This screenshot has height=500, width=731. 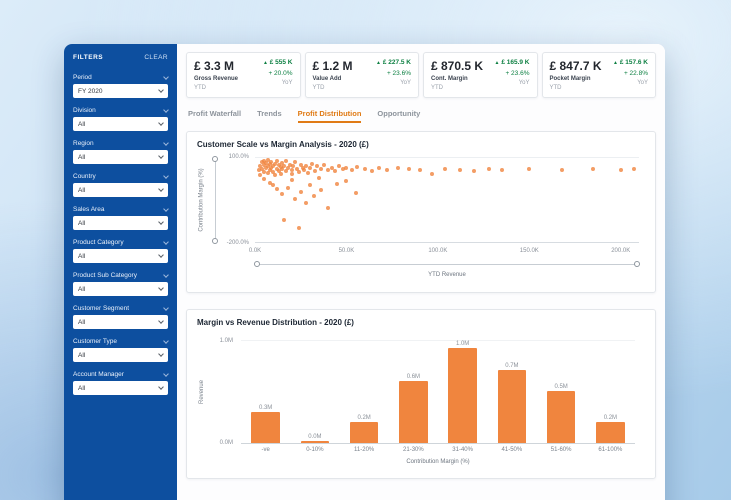 What do you see at coordinates (120, 322) in the screenshot?
I see `customer-segment-dropdown: All` at bounding box center [120, 322].